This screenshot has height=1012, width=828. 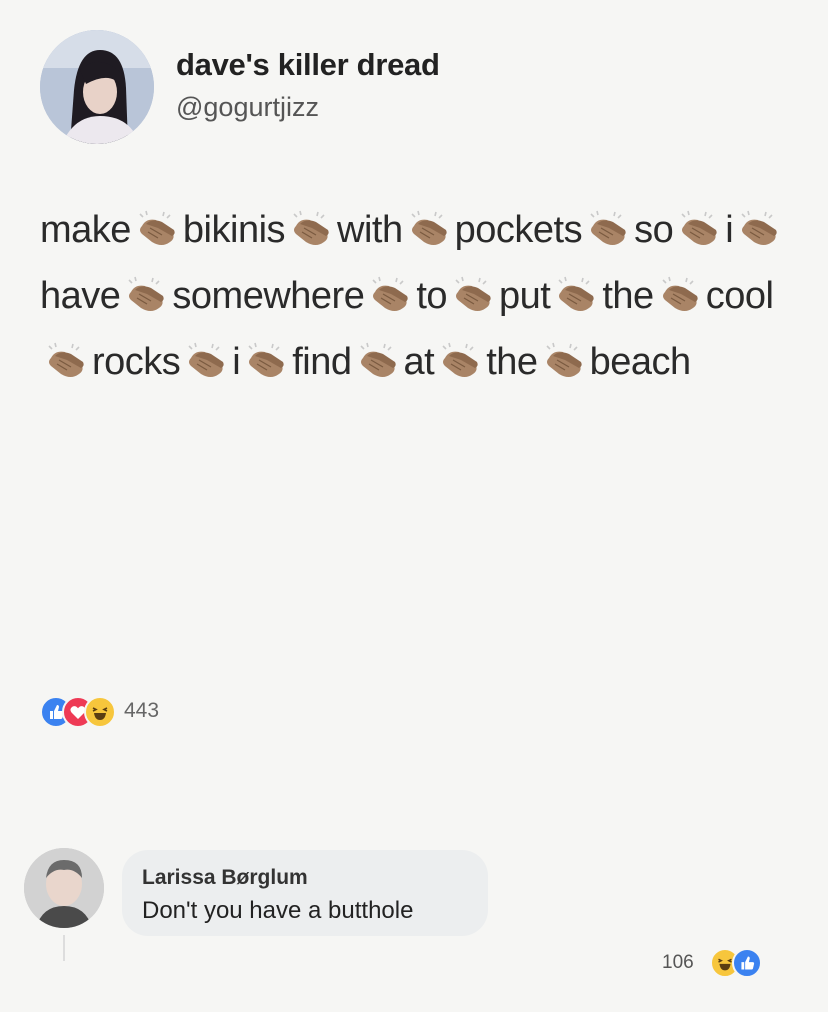 What do you see at coordinates (64, 948) in the screenshot?
I see `thread-line` at bounding box center [64, 948].